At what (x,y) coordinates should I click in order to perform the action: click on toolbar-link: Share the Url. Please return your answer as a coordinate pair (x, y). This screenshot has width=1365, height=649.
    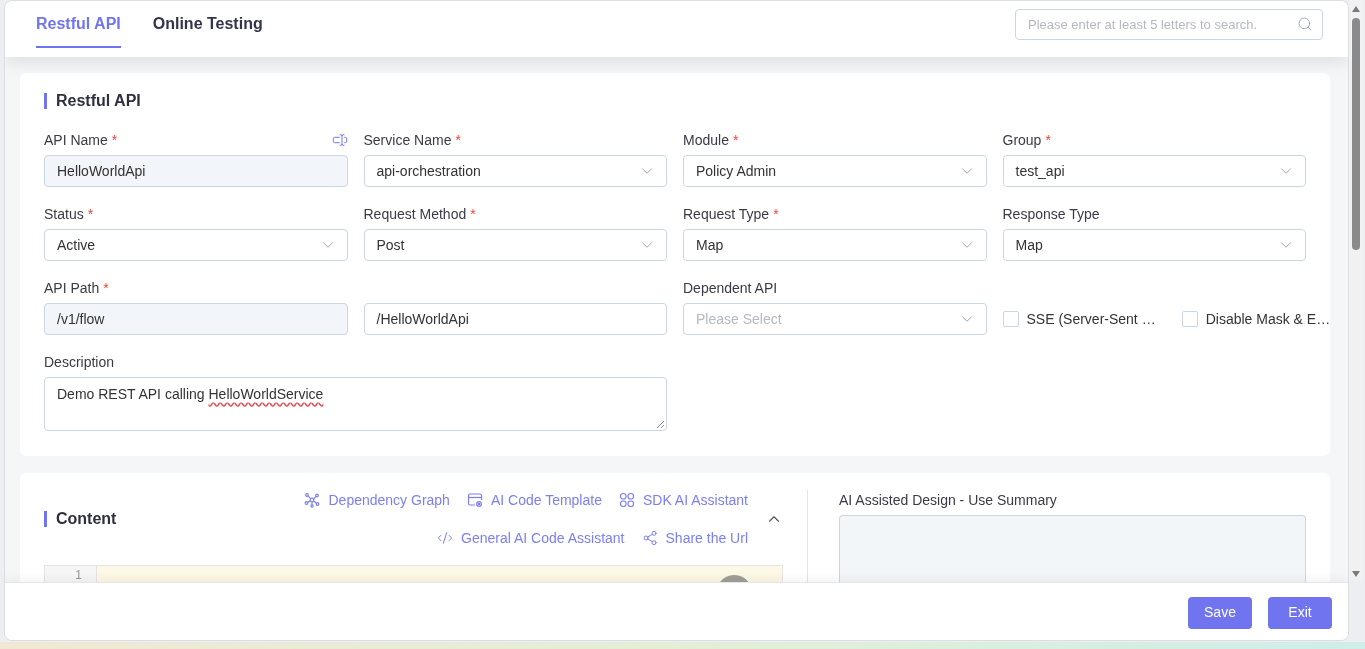
    Looking at the image, I should click on (694, 538).